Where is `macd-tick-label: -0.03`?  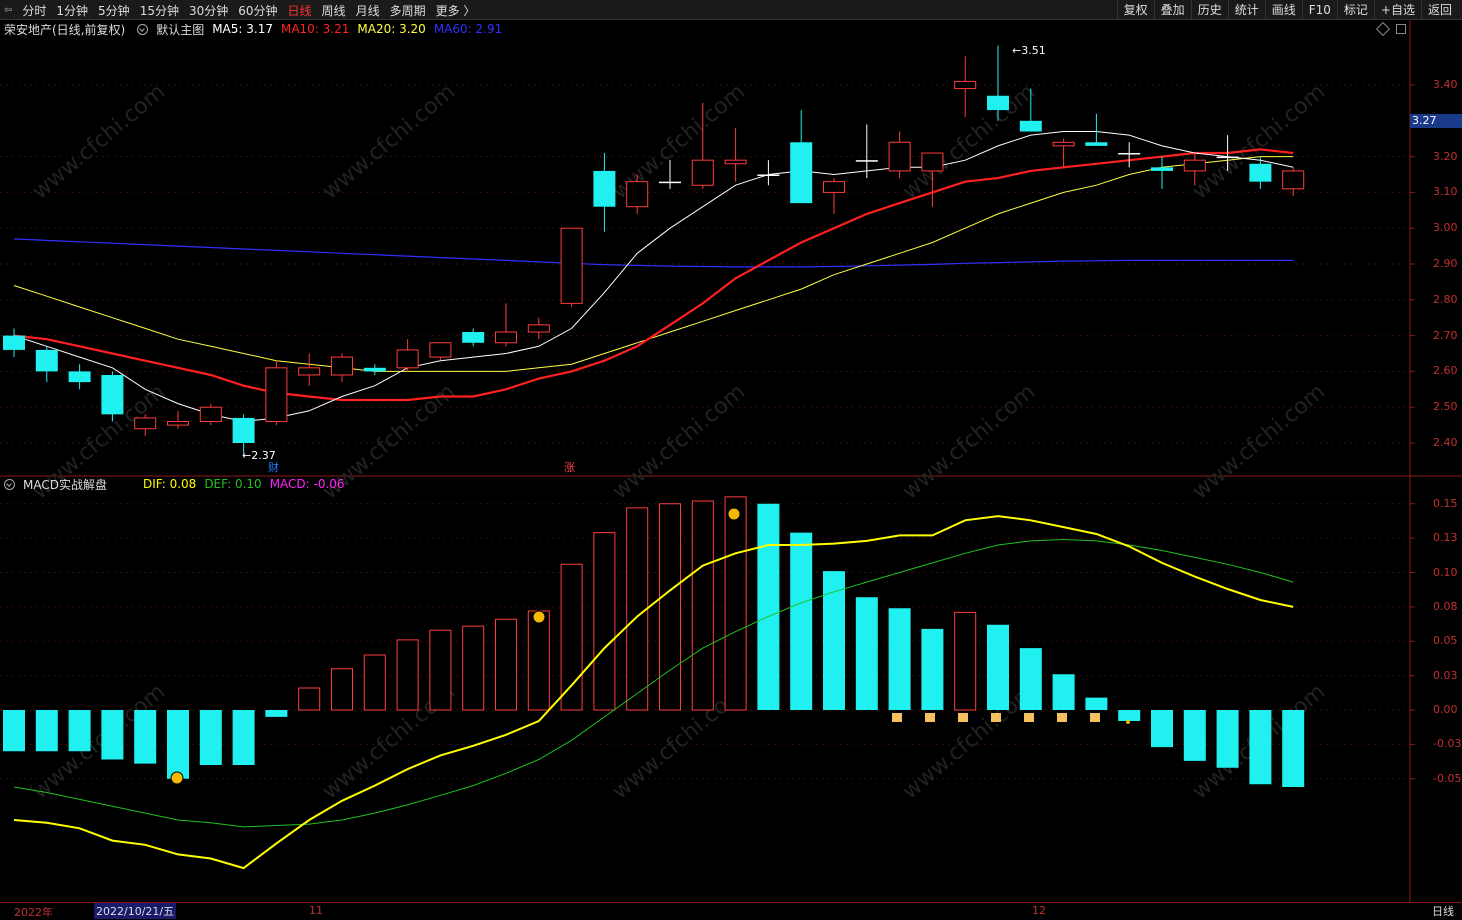
macd-tick-label: -0.03 is located at coordinates (1447, 744).